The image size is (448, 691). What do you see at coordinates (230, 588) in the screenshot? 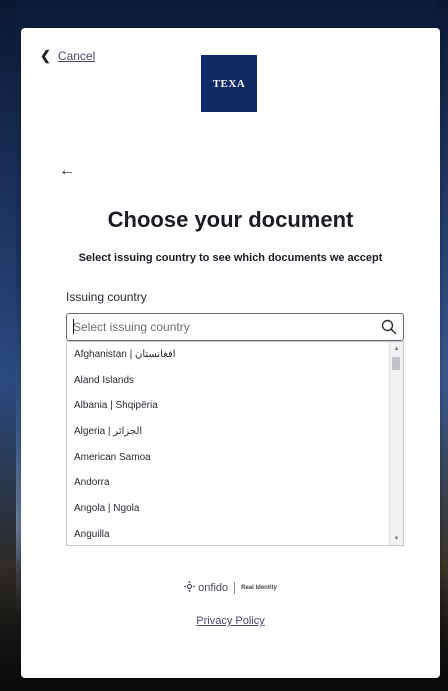
I see `onfido-branding: onfido Real Identity` at bounding box center [230, 588].